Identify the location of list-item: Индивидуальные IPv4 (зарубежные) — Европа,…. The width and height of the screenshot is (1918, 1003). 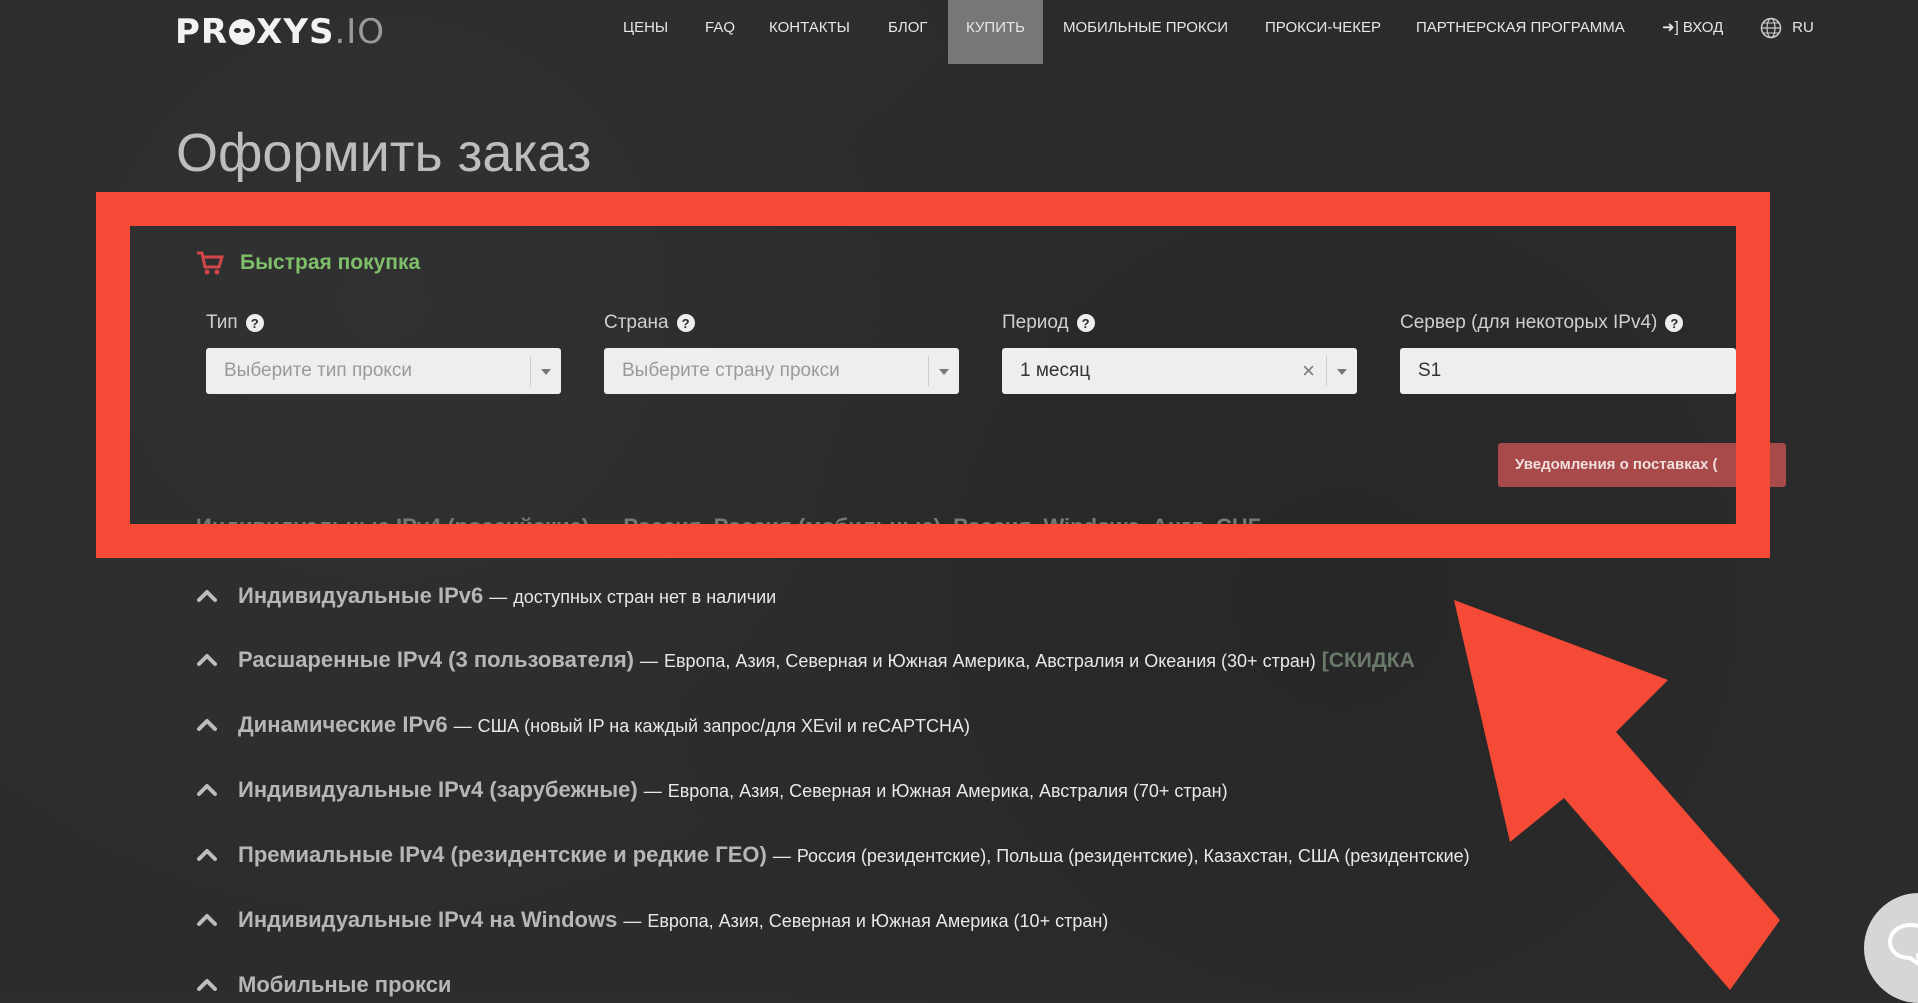
(712, 790).